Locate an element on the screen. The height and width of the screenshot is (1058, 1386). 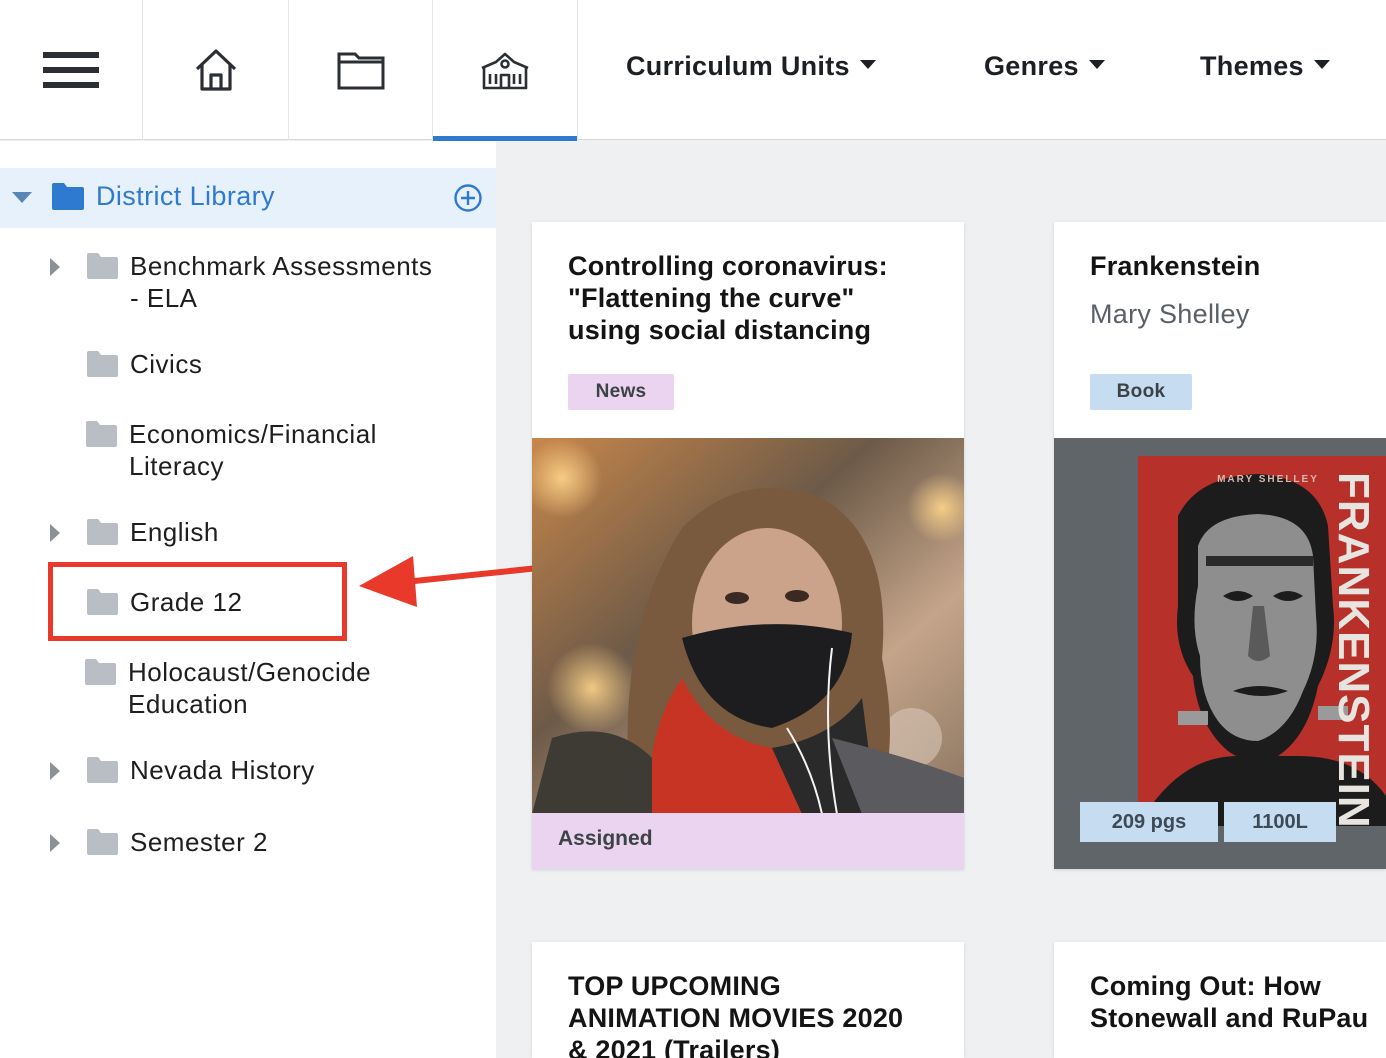
curriculum-units-dropdown: Curriculum Units is located at coordinates (751, 66).